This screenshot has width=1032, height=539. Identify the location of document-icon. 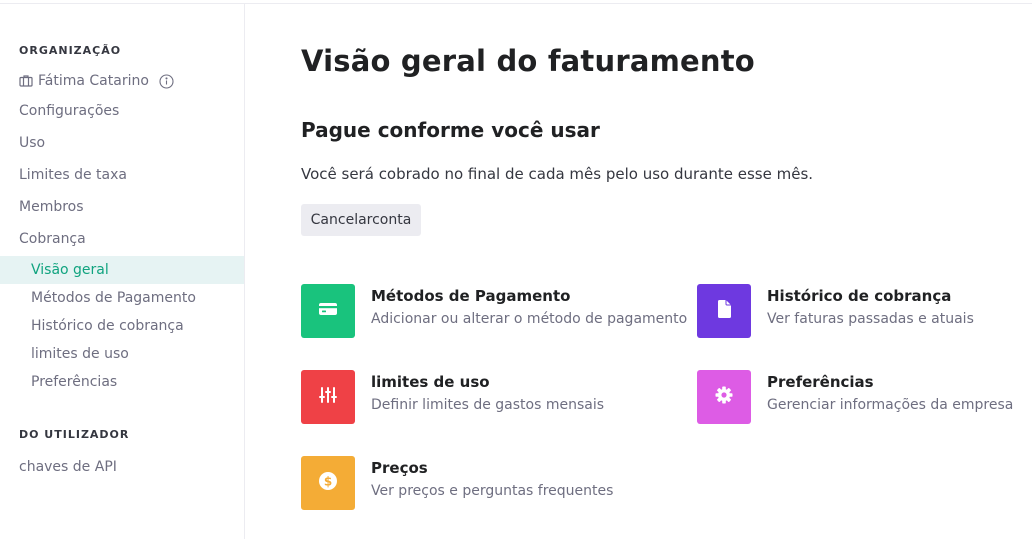
(724, 311).